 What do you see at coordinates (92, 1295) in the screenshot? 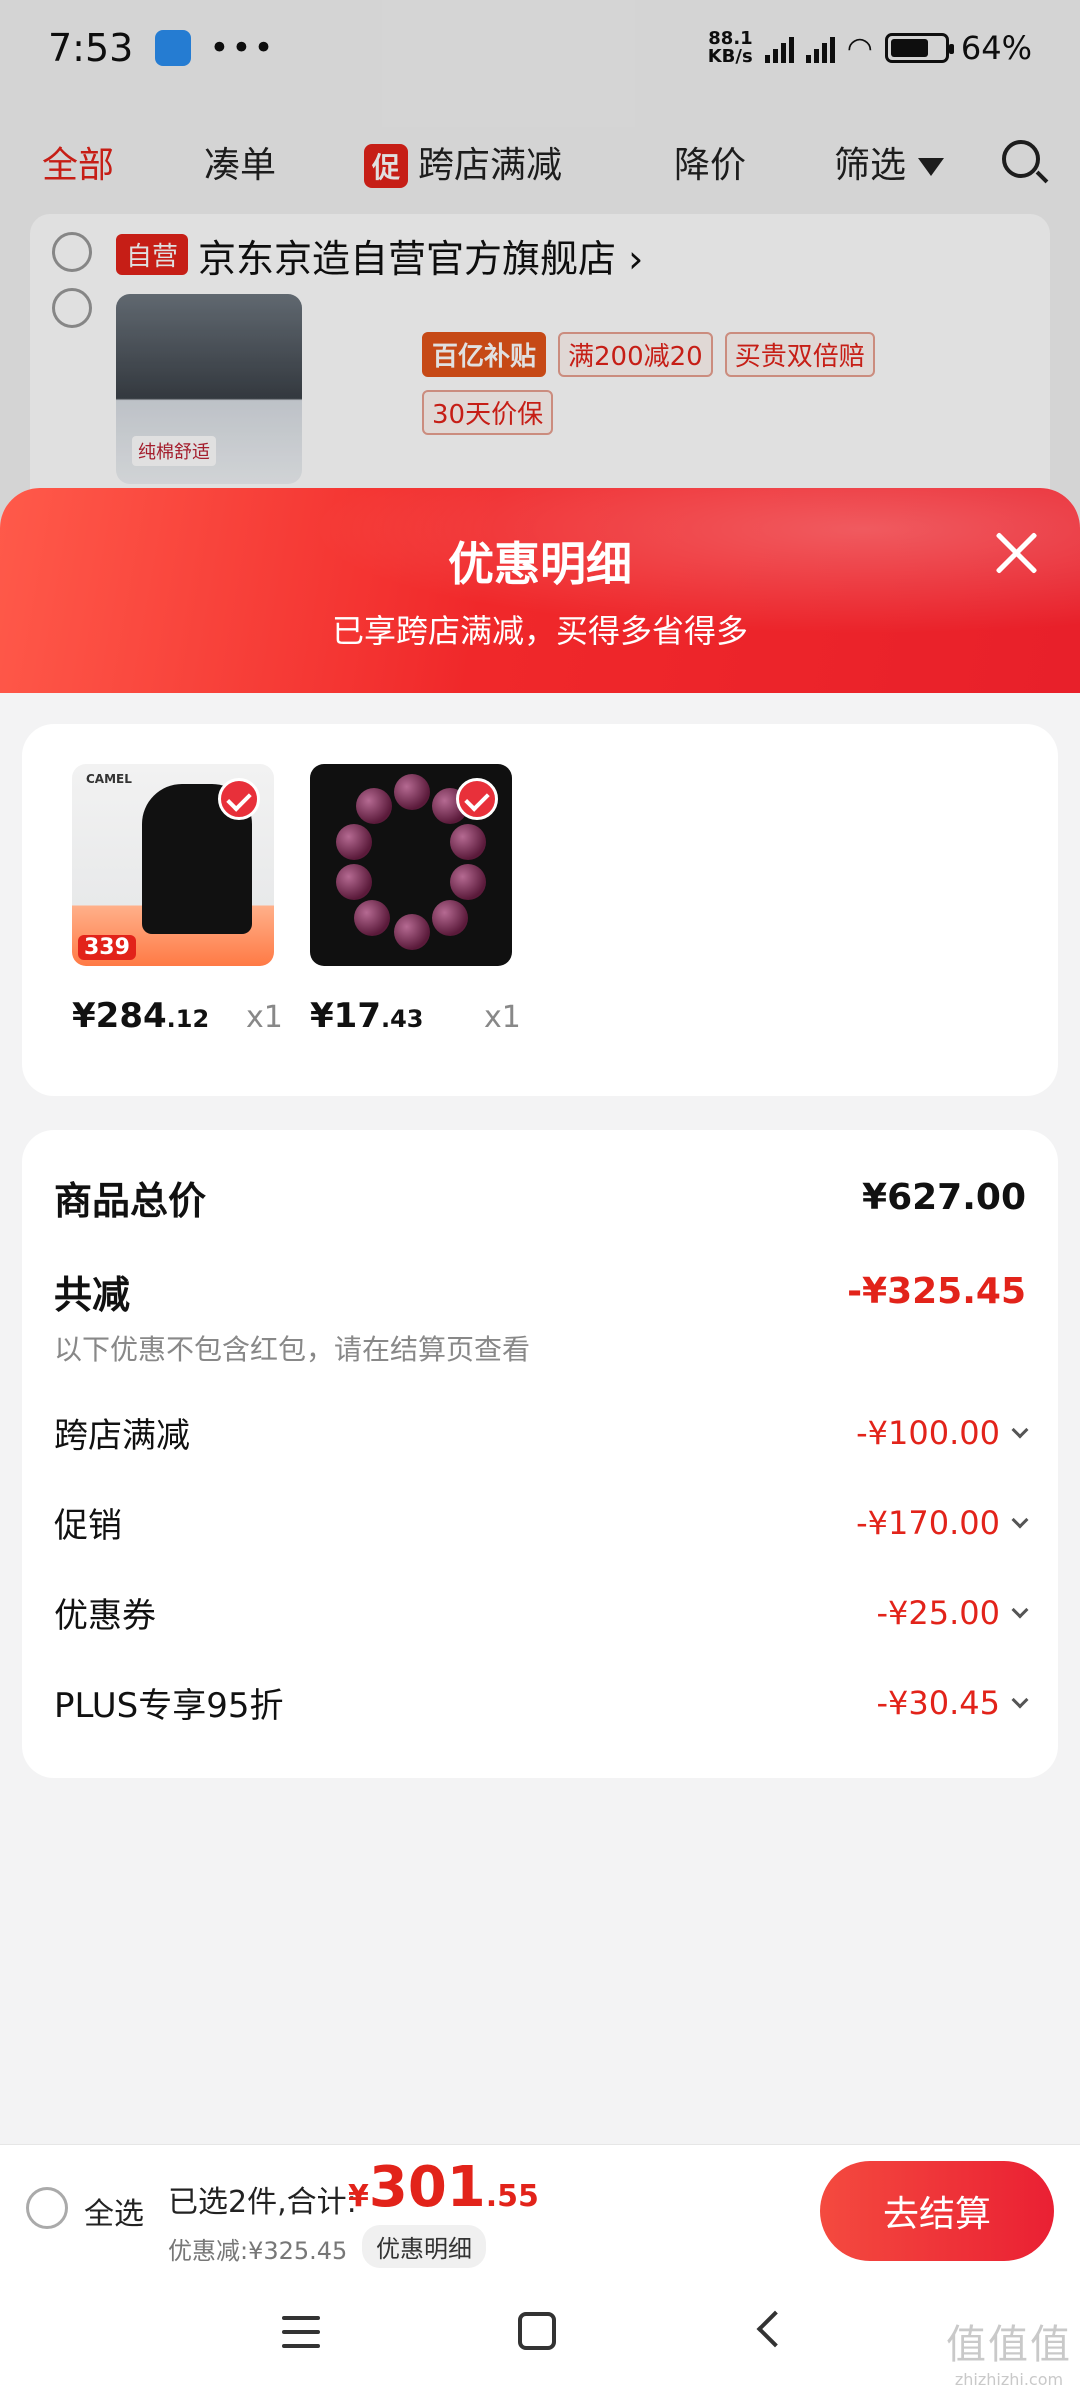
I see `total-reduce-label: 共减` at bounding box center [92, 1295].